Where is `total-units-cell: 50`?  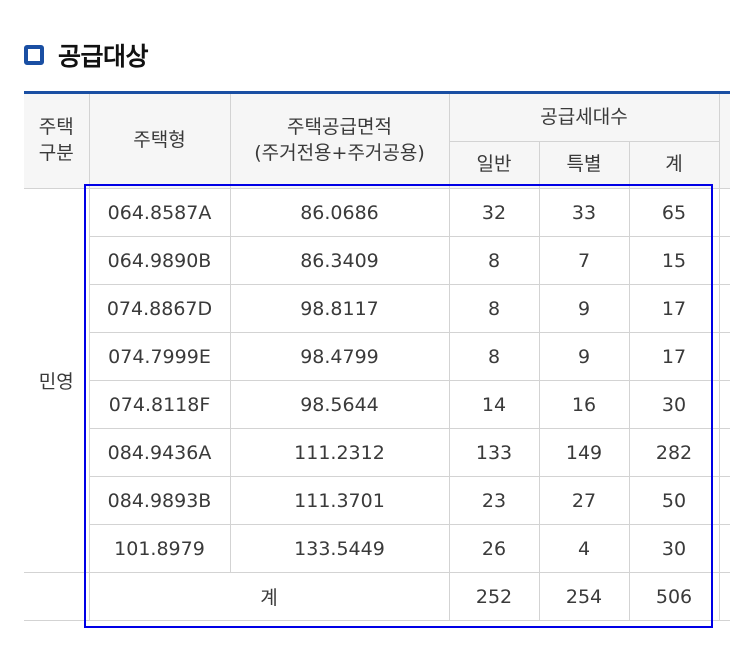
total-units-cell: 50 is located at coordinates (674, 500).